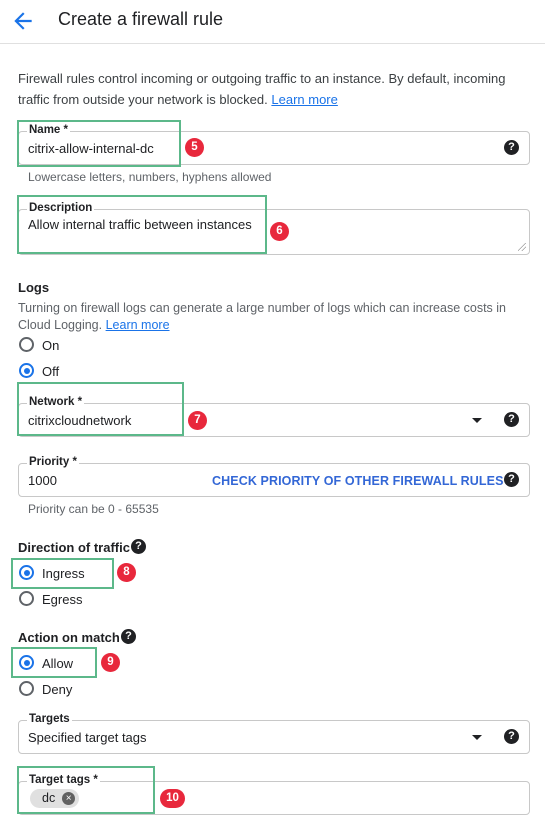 The width and height of the screenshot is (545, 828). What do you see at coordinates (522, 247) in the screenshot?
I see `resize-handle-icon` at bounding box center [522, 247].